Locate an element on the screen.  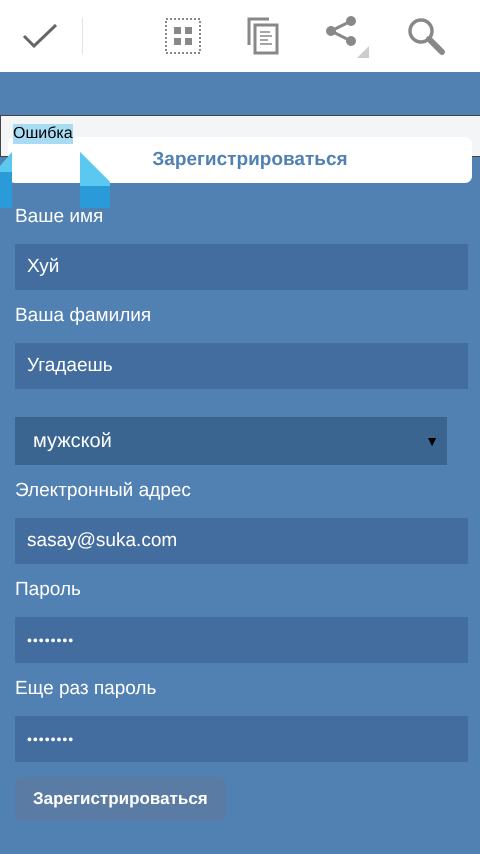
register-button: Зарегистрироваться is located at coordinates (120, 799).